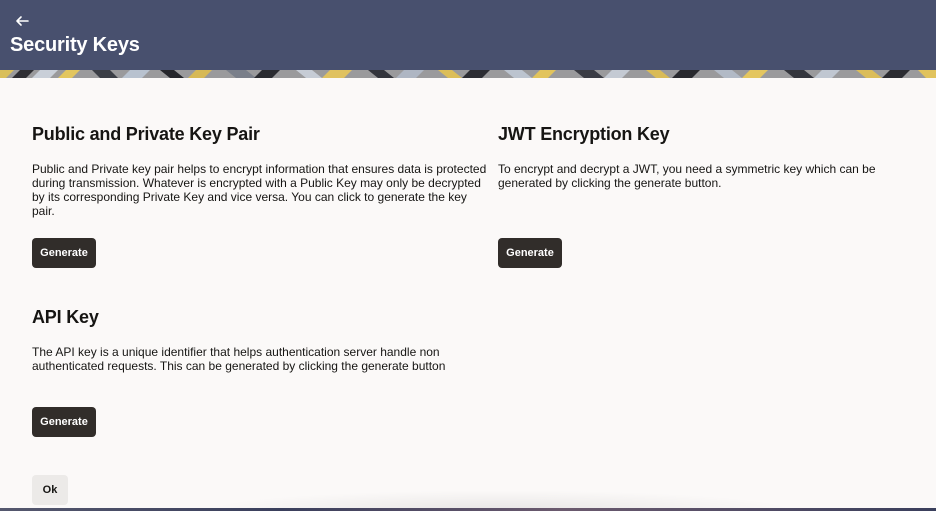 This screenshot has width=936, height=511. What do you see at coordinates (22, 21) in the screenshot?
I see `back-arrow-icon` at bounding box center [22, 21].